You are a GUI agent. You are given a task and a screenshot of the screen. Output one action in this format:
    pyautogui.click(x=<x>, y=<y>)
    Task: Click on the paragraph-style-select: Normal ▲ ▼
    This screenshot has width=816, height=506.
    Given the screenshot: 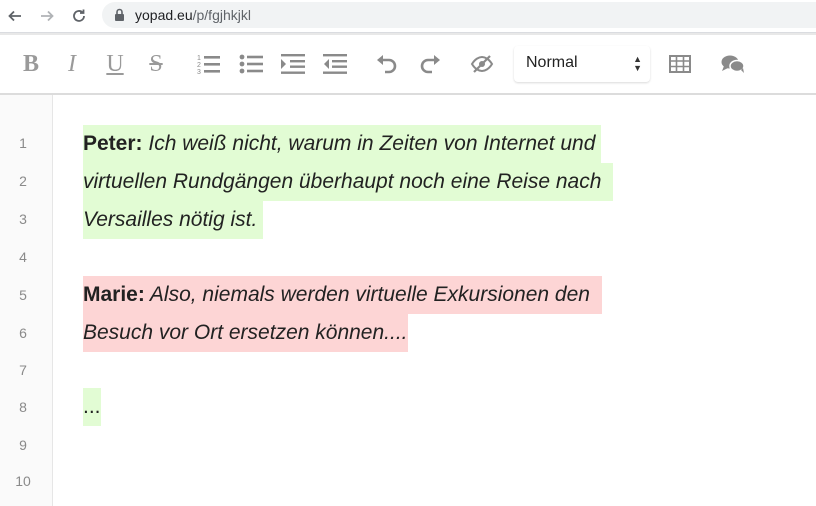 What is the action you would take?
    pyautogui.click(x=582, y=64)
    